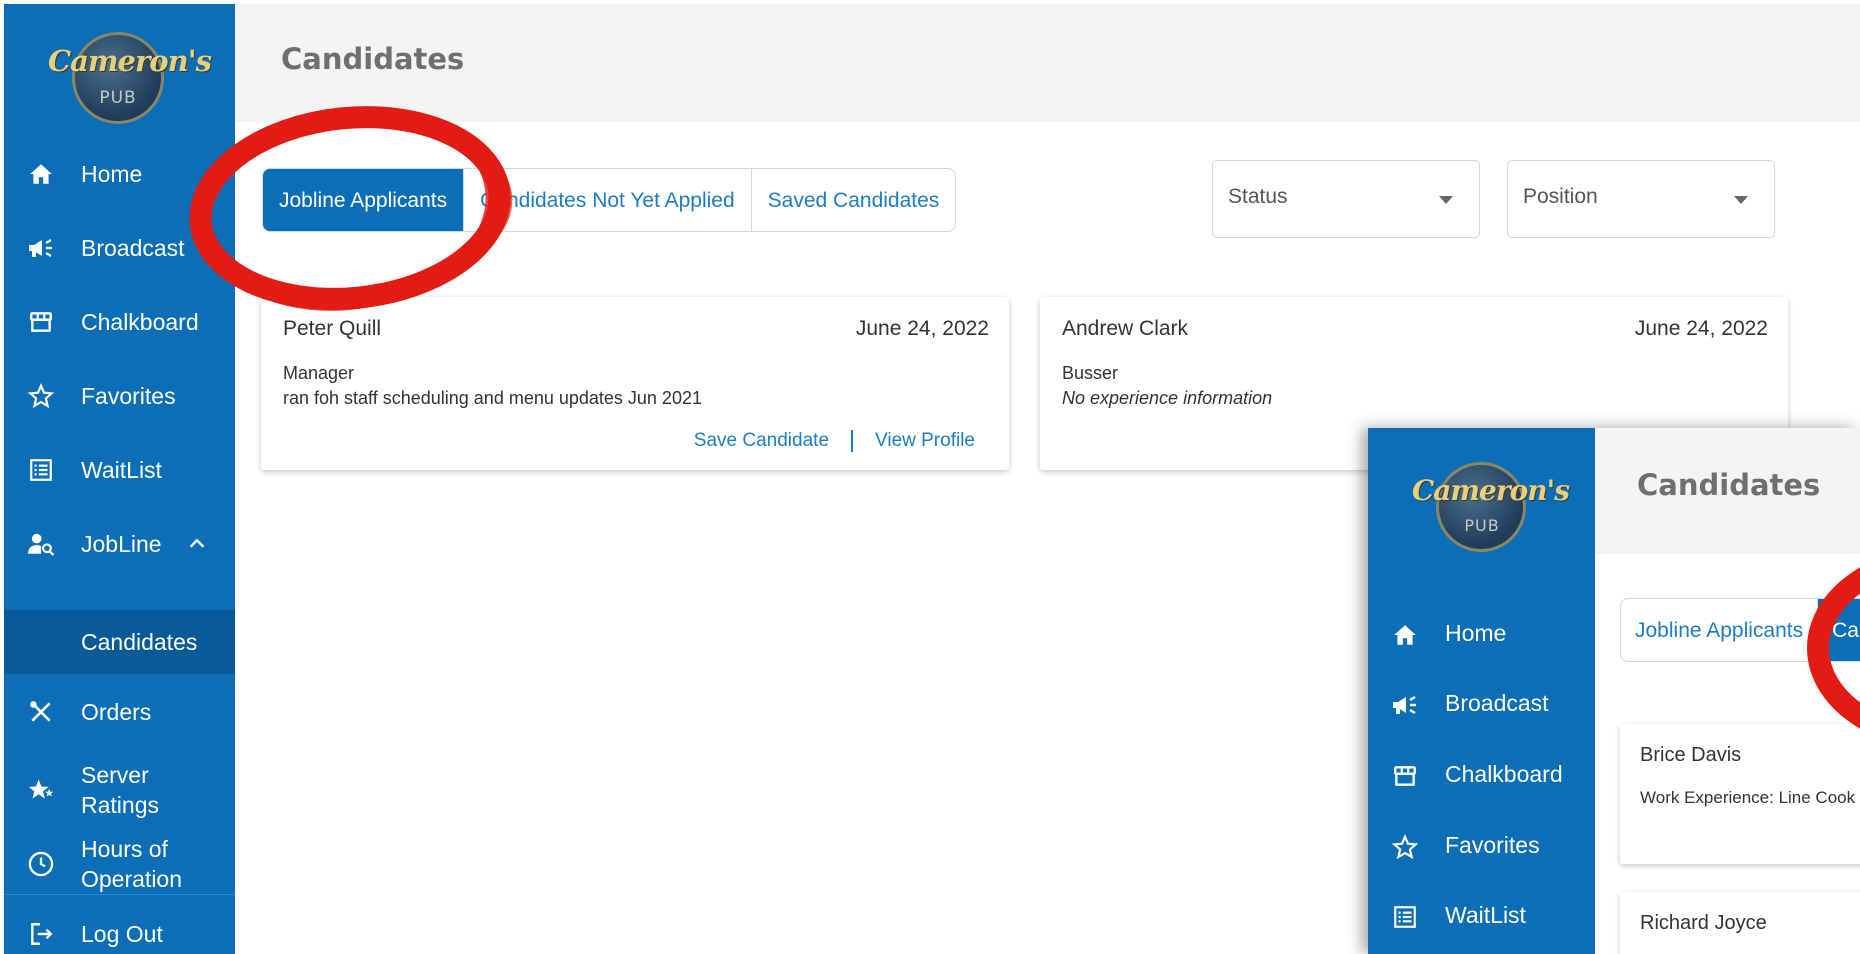  What do you see at coordinates (364, 200) in the screenshot?
I see `tab-jobline-applicants: Jobline Applicants` at bounding box center [364, 200].